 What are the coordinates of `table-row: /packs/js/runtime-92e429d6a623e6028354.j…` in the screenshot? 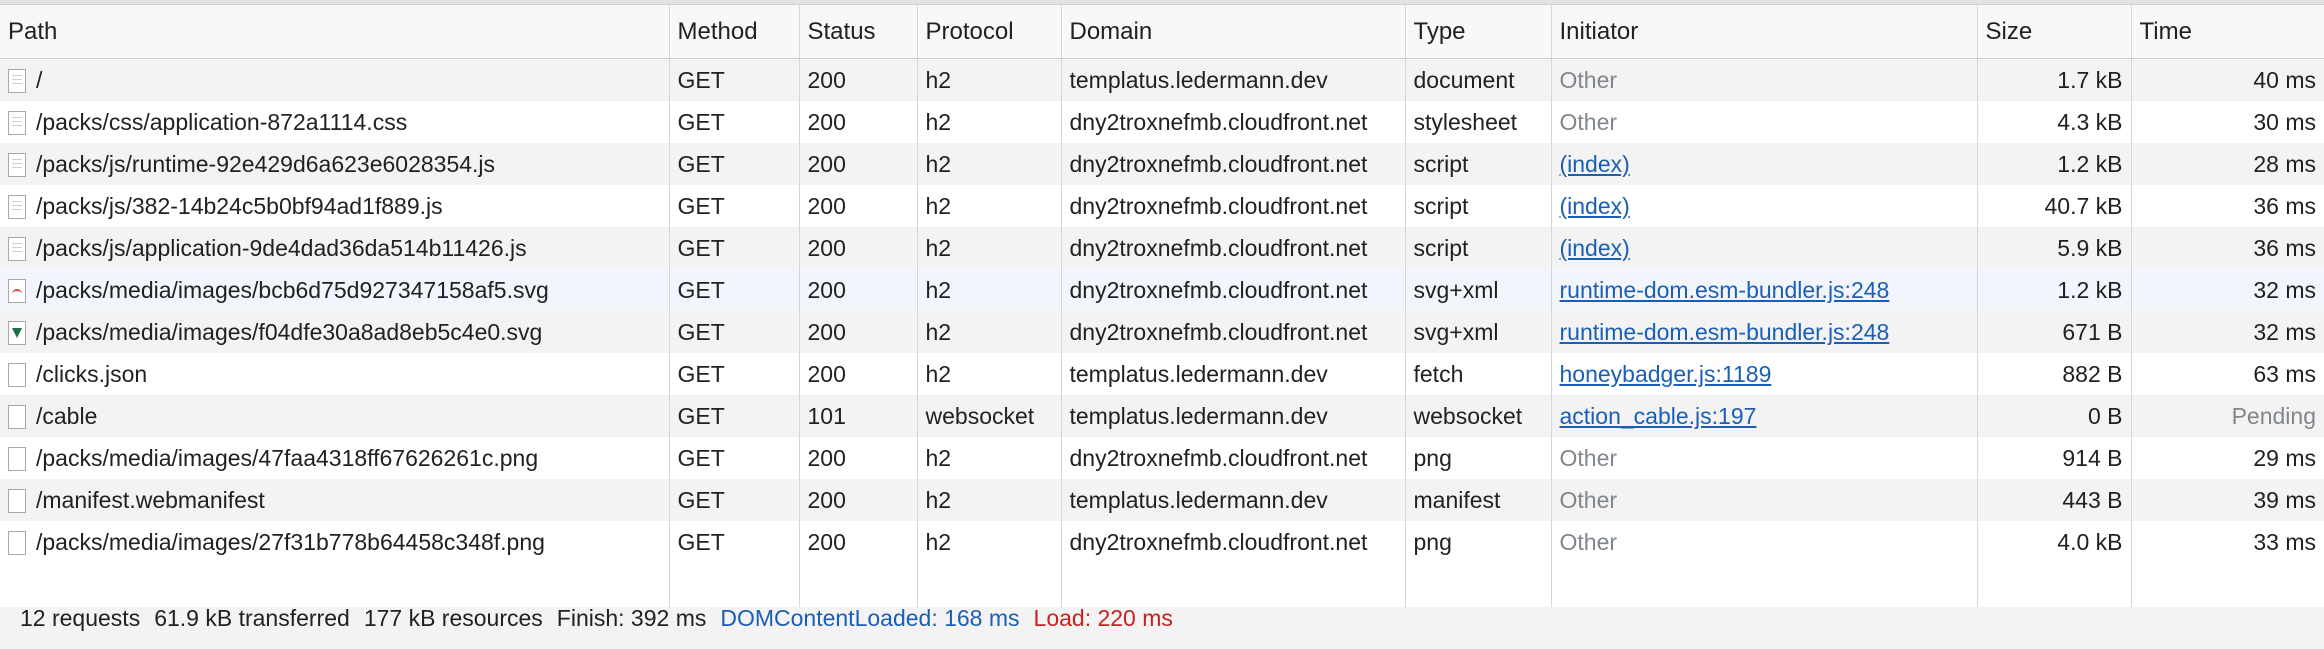 It's located at (1162, 164).